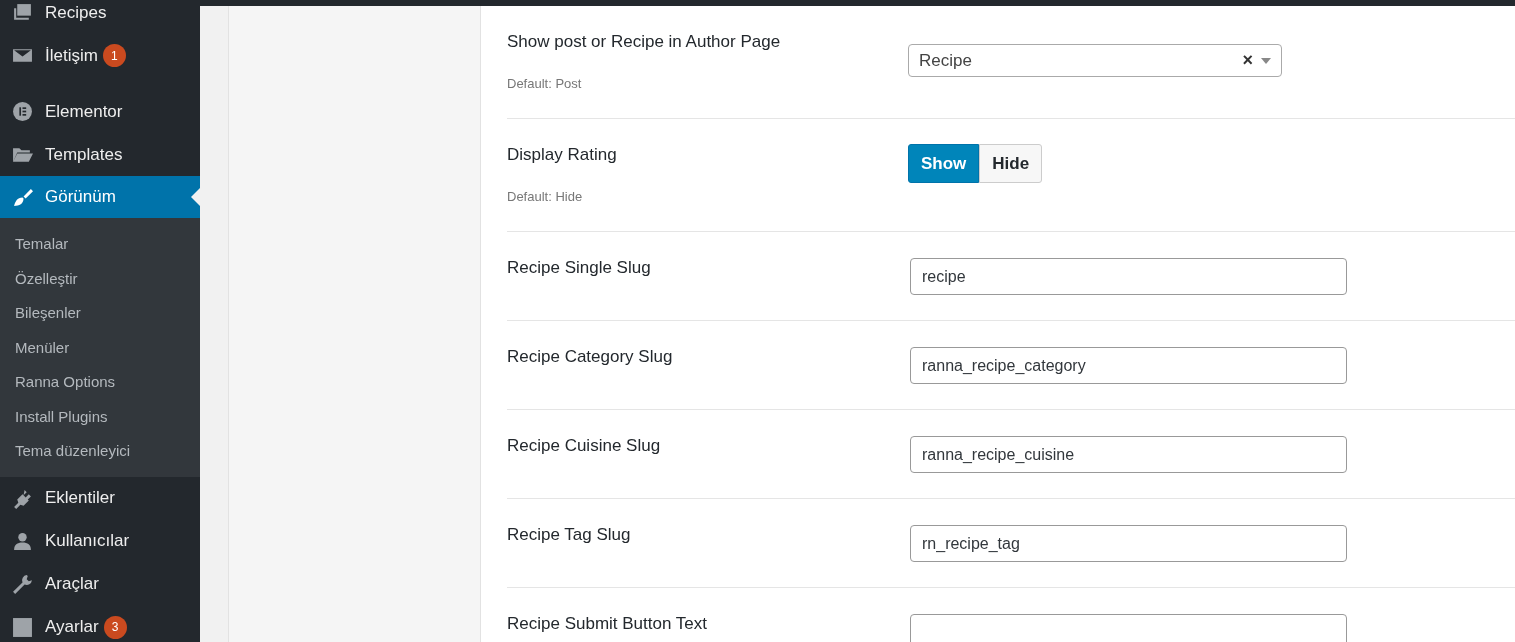  Describe the element at coordinates (584, 446) in the screenshot. I see `setting-label: Recipe Cuisine Slug` at that location.